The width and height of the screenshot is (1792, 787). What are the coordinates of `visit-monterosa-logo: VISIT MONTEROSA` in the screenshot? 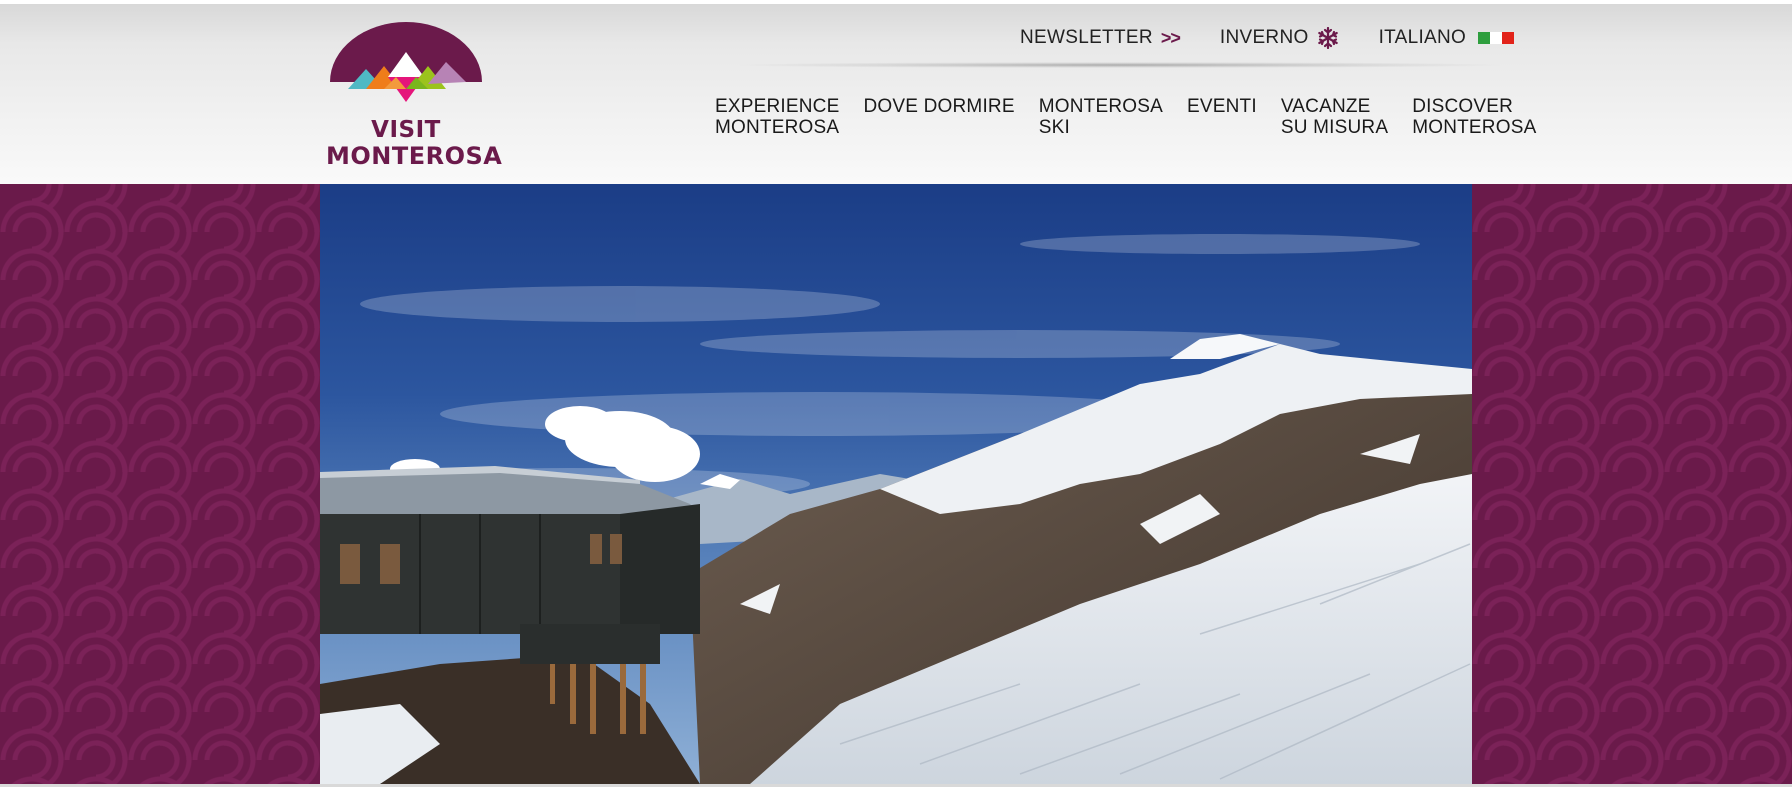 It's located at (414, 97).